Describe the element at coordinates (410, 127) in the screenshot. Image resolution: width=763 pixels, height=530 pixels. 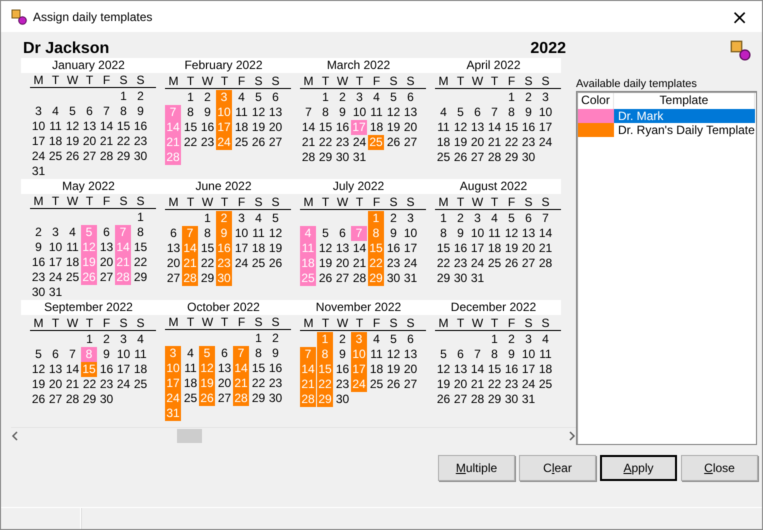
I see `calendar-day: 20` at that location.